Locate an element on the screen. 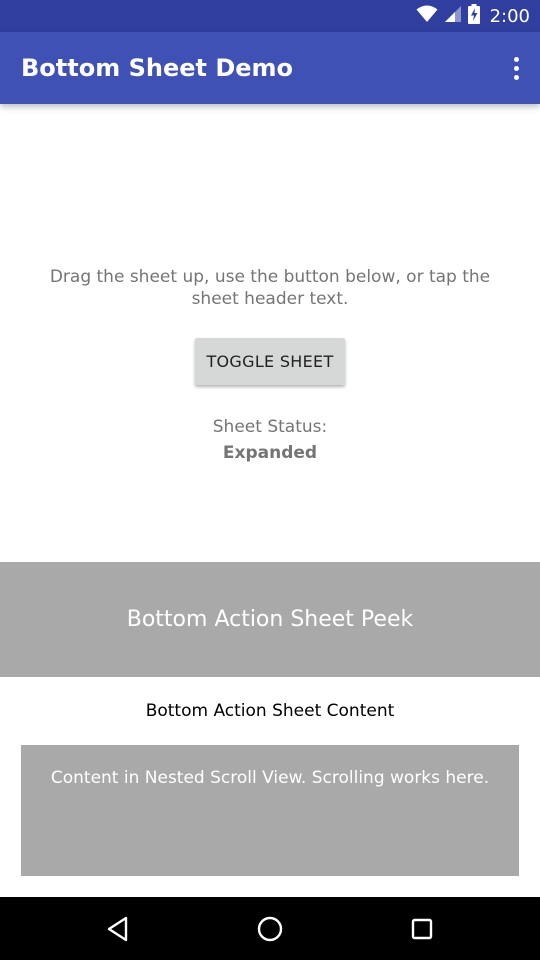 Image resolution: width=540 pixels, height=960 pixels. home-icon is located at coordinates (270, 929).